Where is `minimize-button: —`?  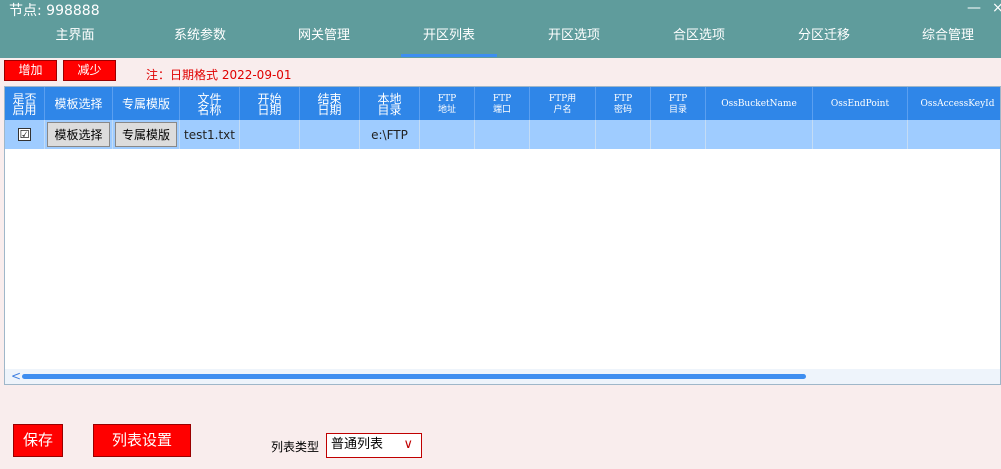 minimize-button: — is located at coordinates (974, 8).